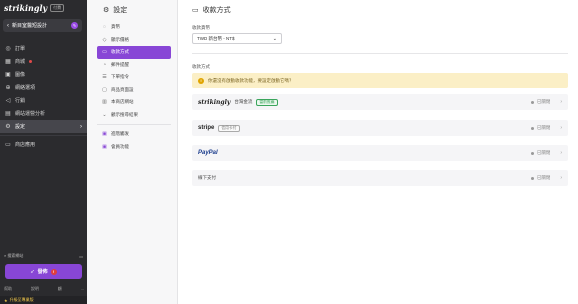  I want to click on settings-header: ⚙ 設定, so click(115, 10).